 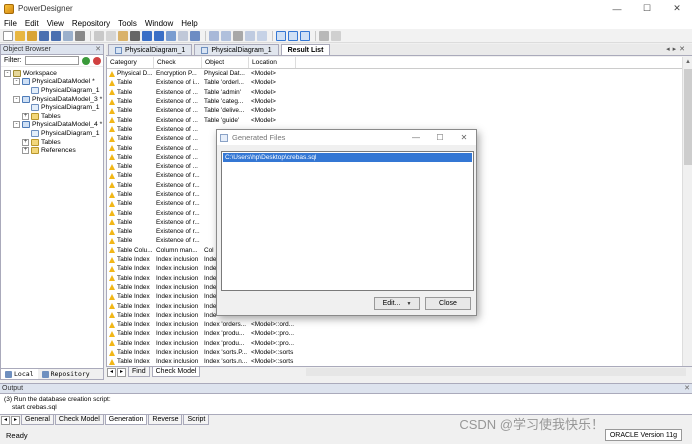 What do you see at coordinates (238, 35) in the screenshot?
I see `compare-icon` at bounding box center [238, 35].